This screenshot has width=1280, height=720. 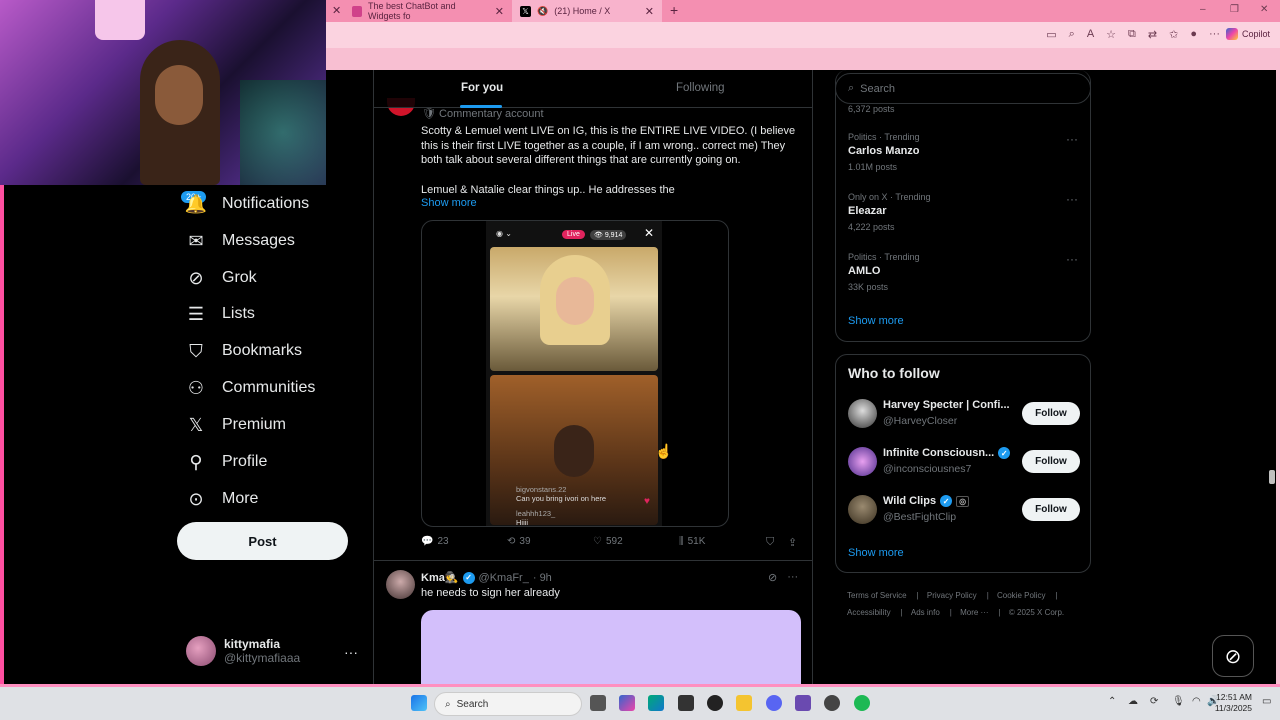 What do you see at coordinates (243, 651) in the screenshot?
I see `account-switcher: kittymafia @kittymafiaaa` at bounding box center [243, 651].